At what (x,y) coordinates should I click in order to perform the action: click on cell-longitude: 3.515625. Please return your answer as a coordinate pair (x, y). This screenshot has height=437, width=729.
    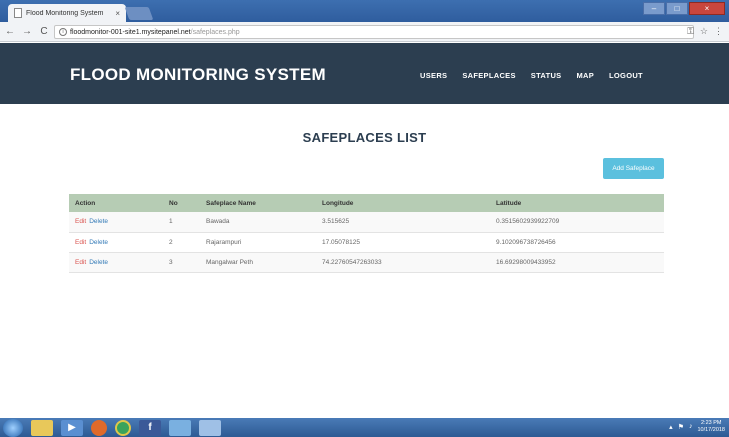
    Looking at the image, I should click on (403, 222).